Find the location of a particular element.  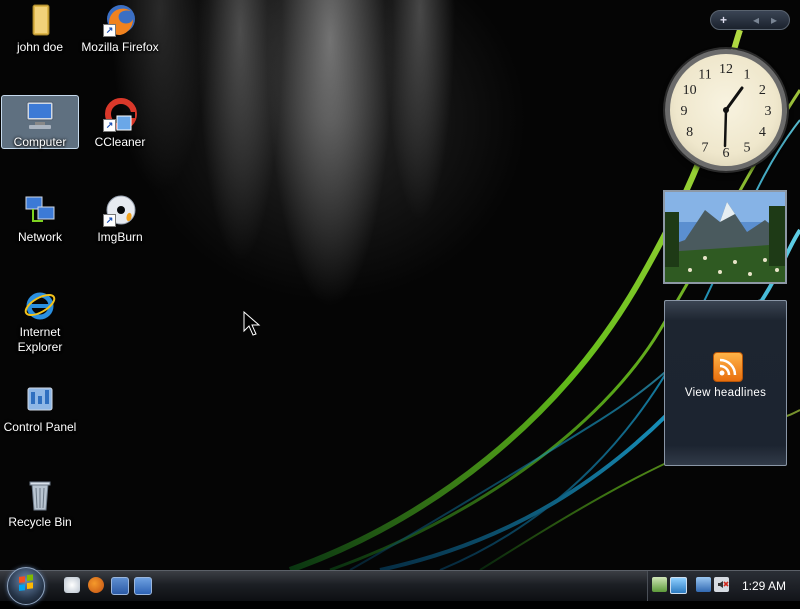

add-gadget-button: + is located at coordinates (723, 20).